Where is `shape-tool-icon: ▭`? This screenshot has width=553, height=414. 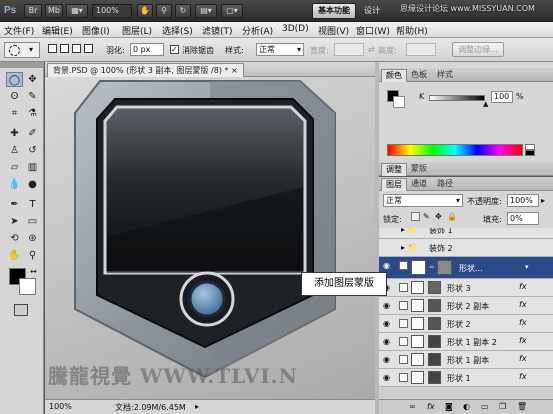 shape-tool-icon: ▭ is located at coordinates (32, 221).